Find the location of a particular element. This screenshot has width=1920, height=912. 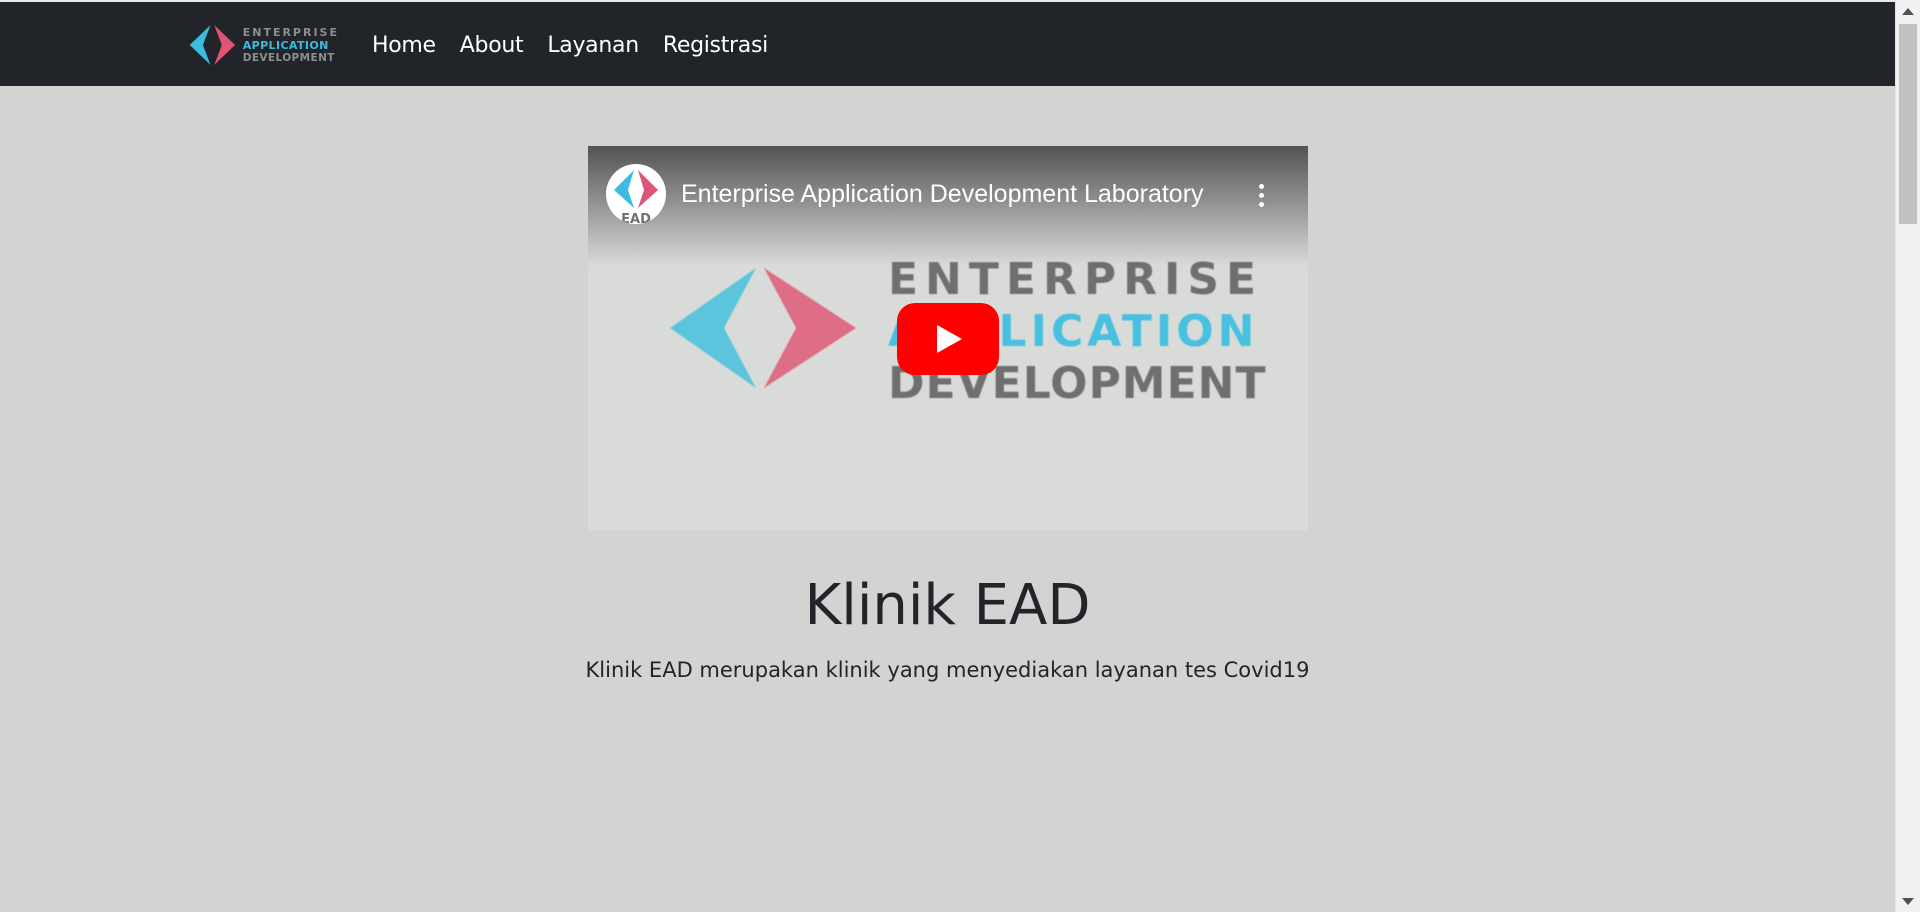

channel-avatar-logo-icon: EAD is located at coordinates (636, 197).